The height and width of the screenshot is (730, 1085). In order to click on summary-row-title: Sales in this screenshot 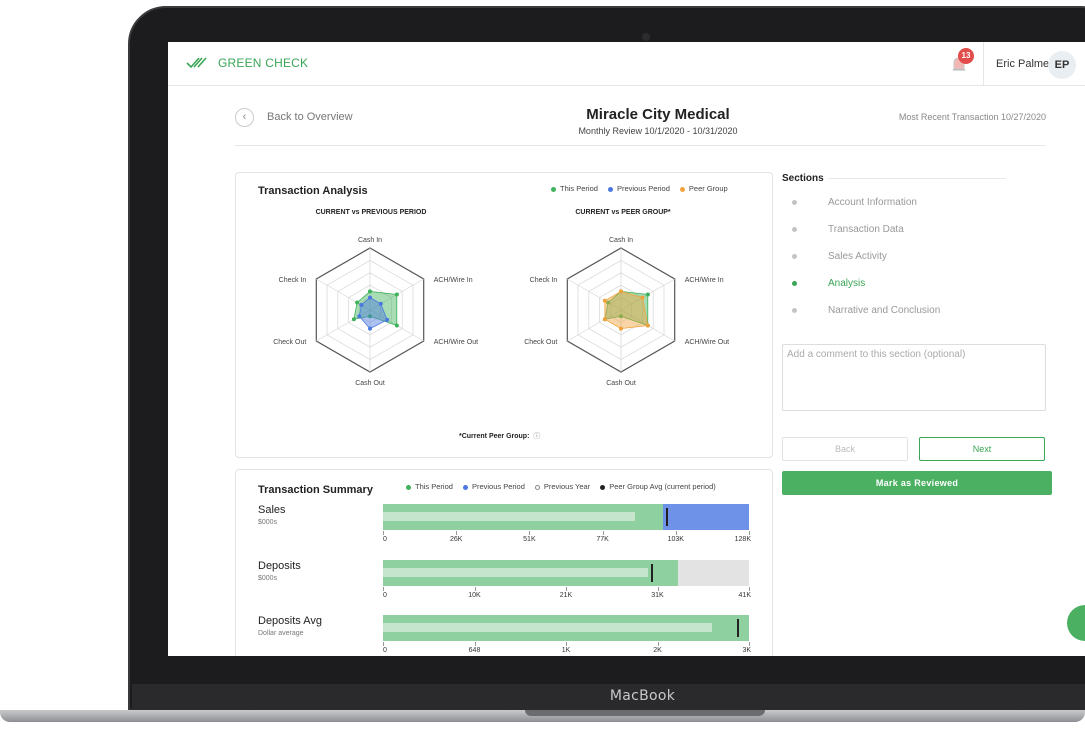, I will do `click(272, 510)`.